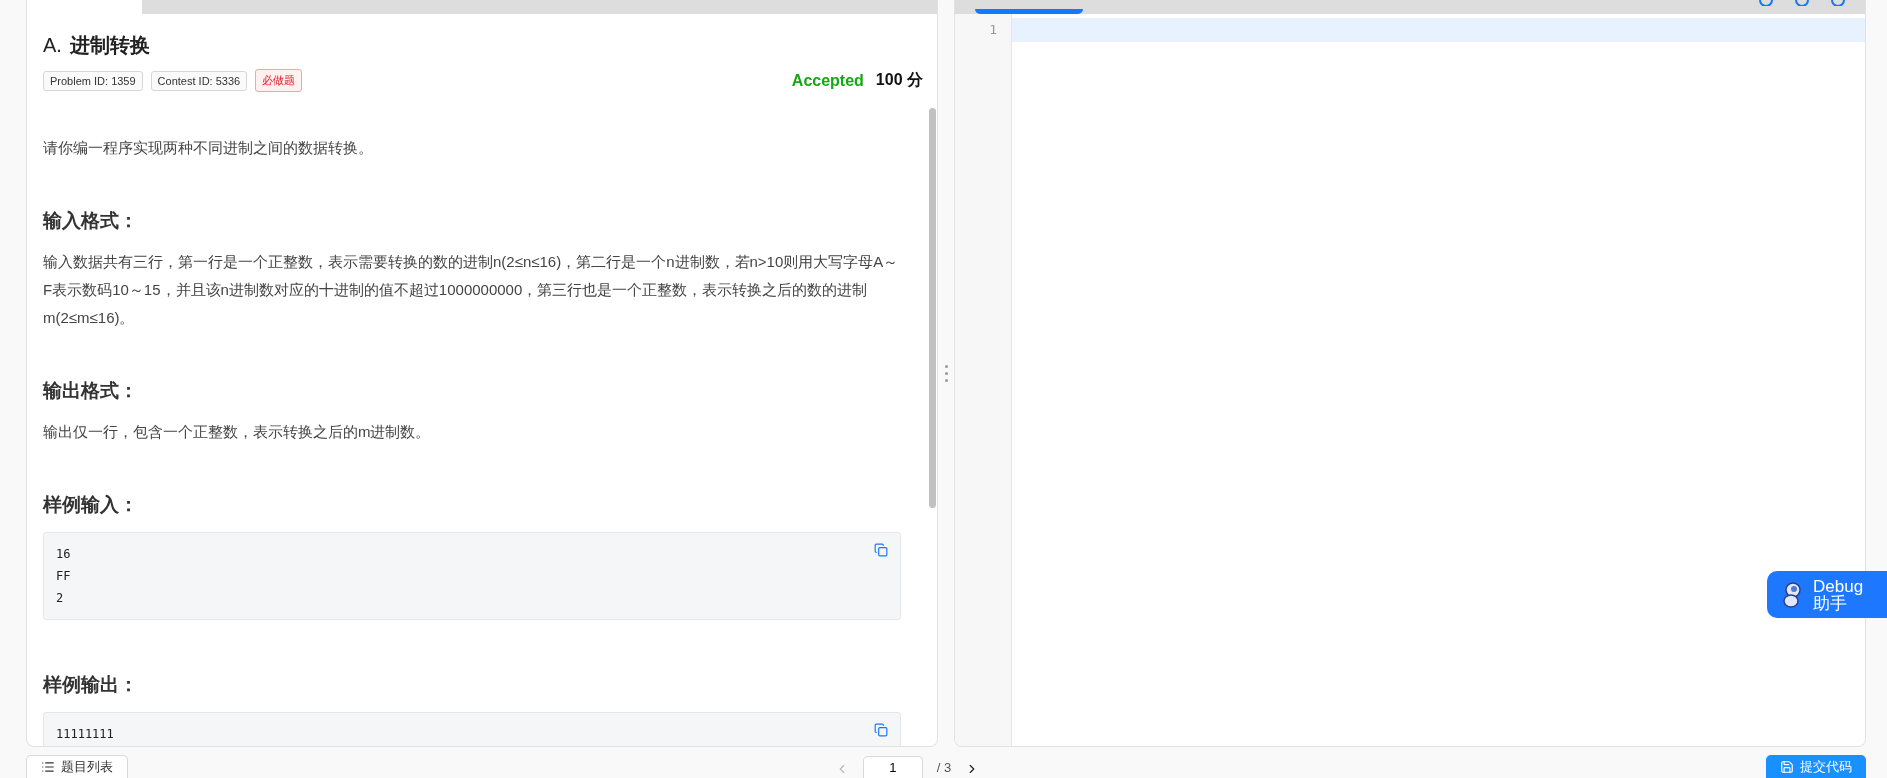 The width and height of the screenshot is (1887, 778). Describe the element at coordinates (48, 767) in the screenshot. I see `list-icon` at that location.